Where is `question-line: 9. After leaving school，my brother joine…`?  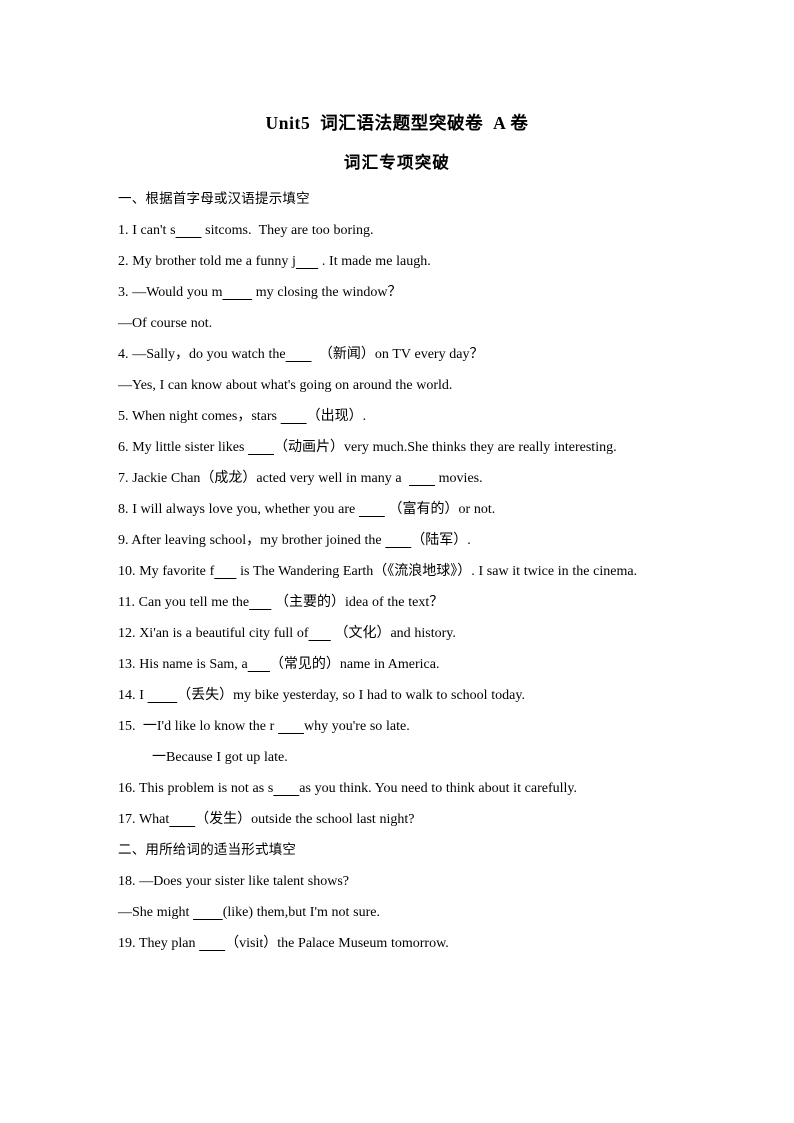
question-line: 9. After leaving school，my brother joine… is located at coordinates (294, 540).